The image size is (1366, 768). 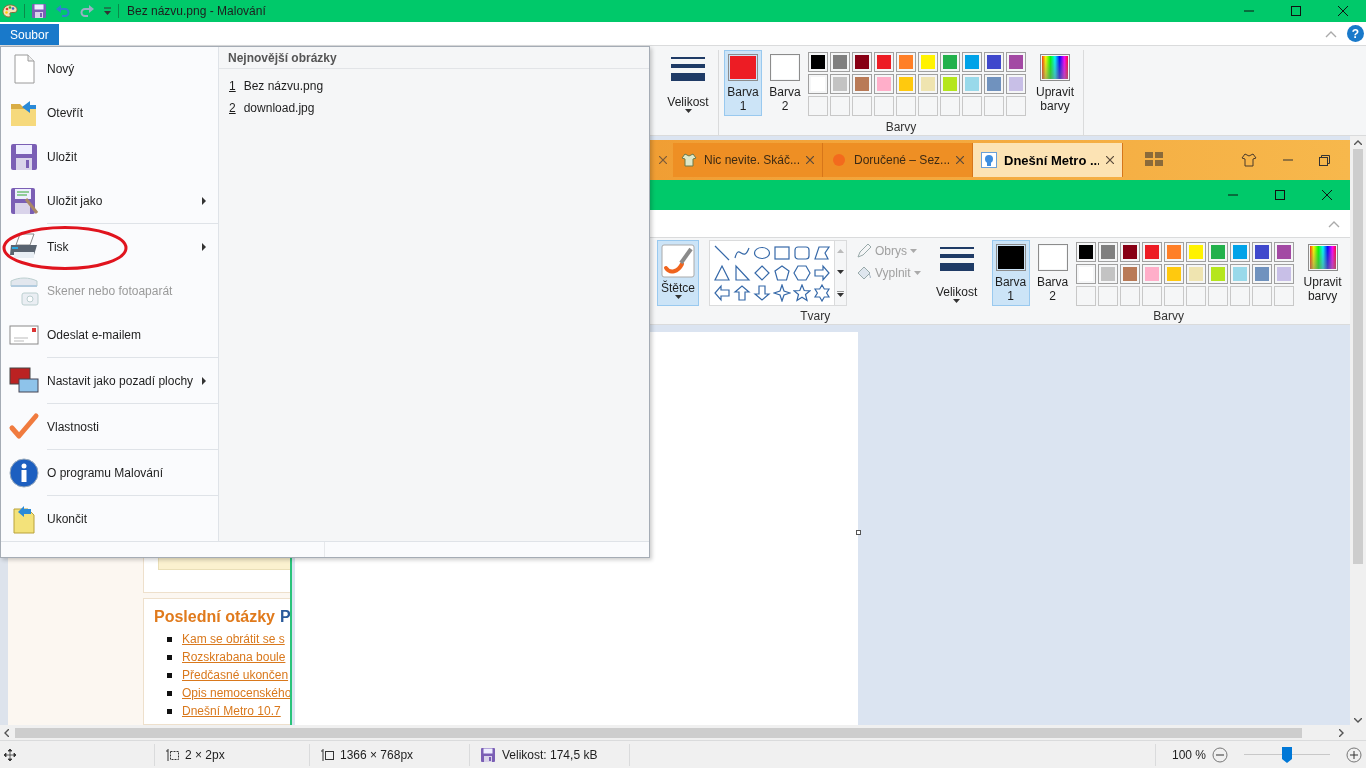 What do you see at coordinates (782, 293) in the screenshot?
I see `four-point-star-icon` at bounding box center [782, 293].